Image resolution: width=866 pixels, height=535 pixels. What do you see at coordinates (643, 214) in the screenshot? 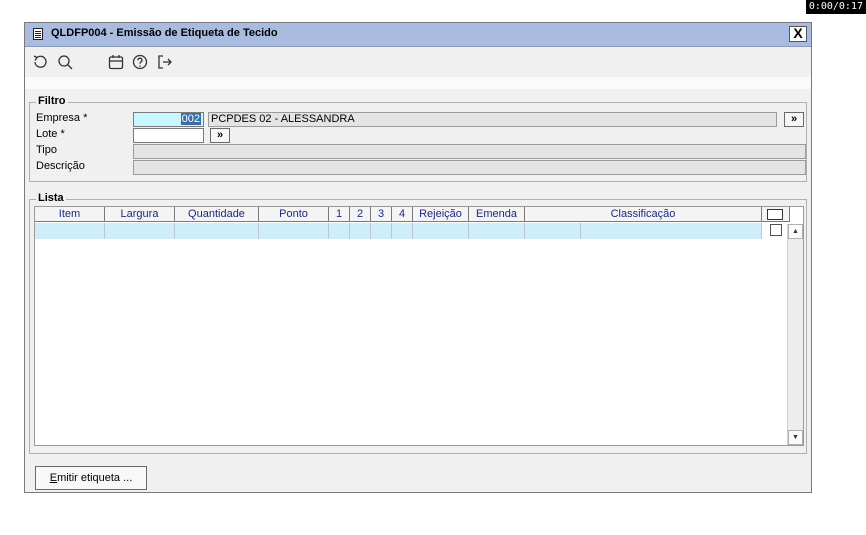
I see `col-header-classificacao: Classificação` at bounding box center [643, 214].